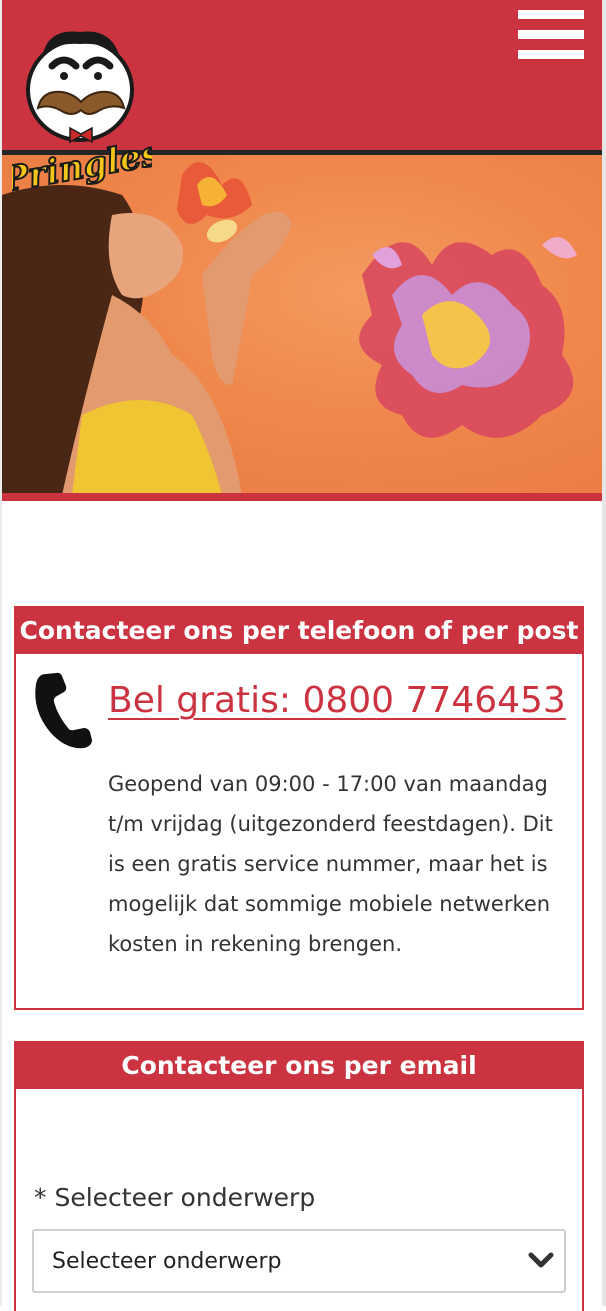 This screenshot has width=606, height=1311. Describe the element at coordinates (541, 1260) in the screenshot. I see `chevron-down-icon` at that location.